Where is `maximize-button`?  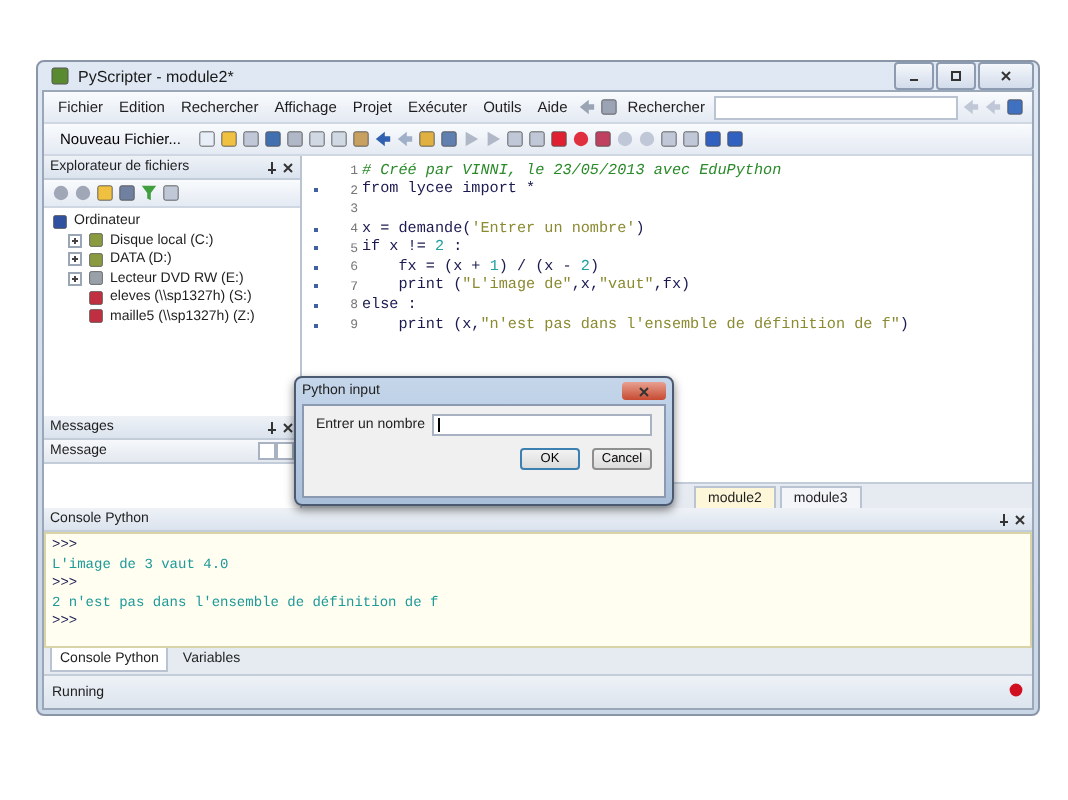
maximize-button is located at coordinates (956, 76).